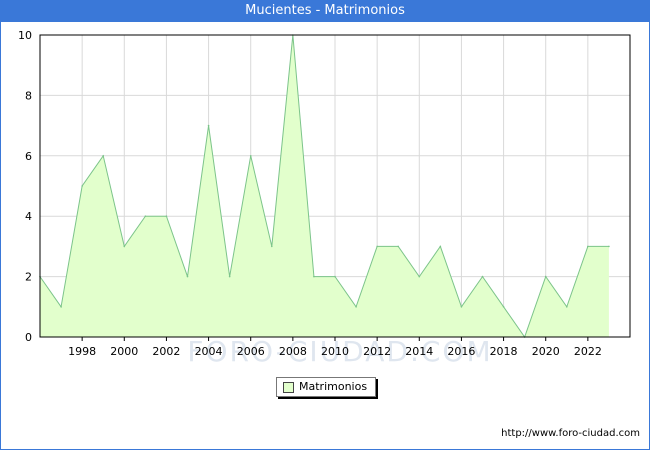 The width and height of the screenshot is (650, 450). What do you see at coordinates (28, 95) in the screenshot?
I see `y-tick-label: 8` at bounding box center [28, 95].